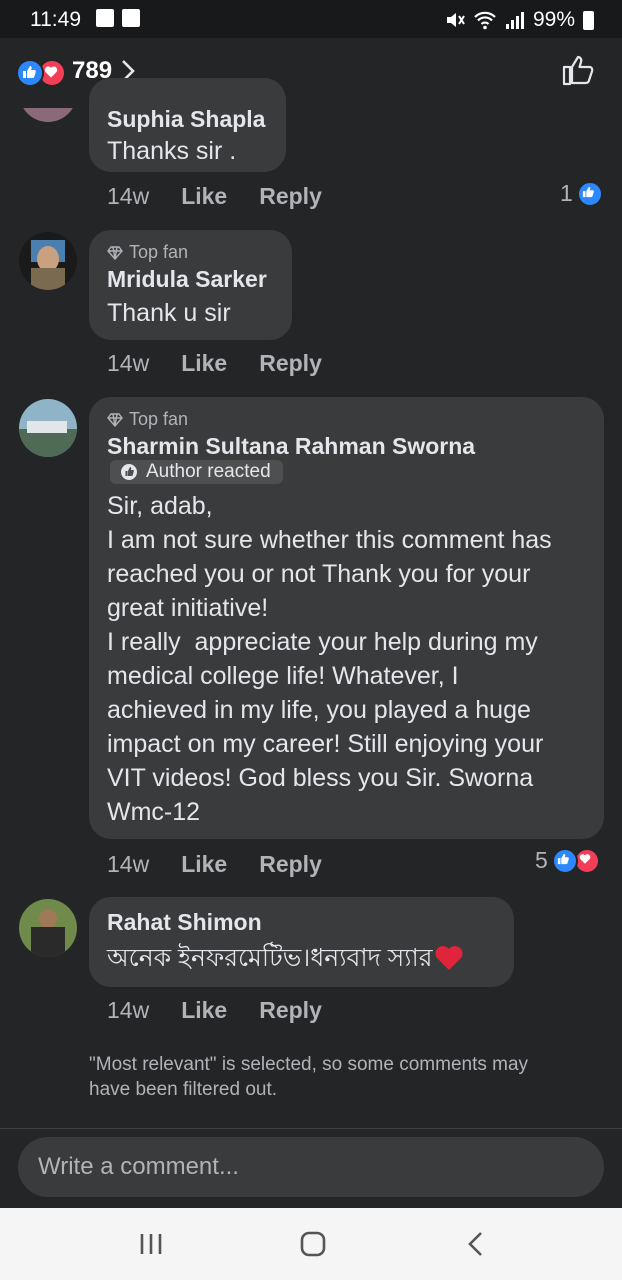  What do you see at coordinates (553, 19) in the screenshot?
I see `battery-percent: 99%` at bounding box center [553, 19].